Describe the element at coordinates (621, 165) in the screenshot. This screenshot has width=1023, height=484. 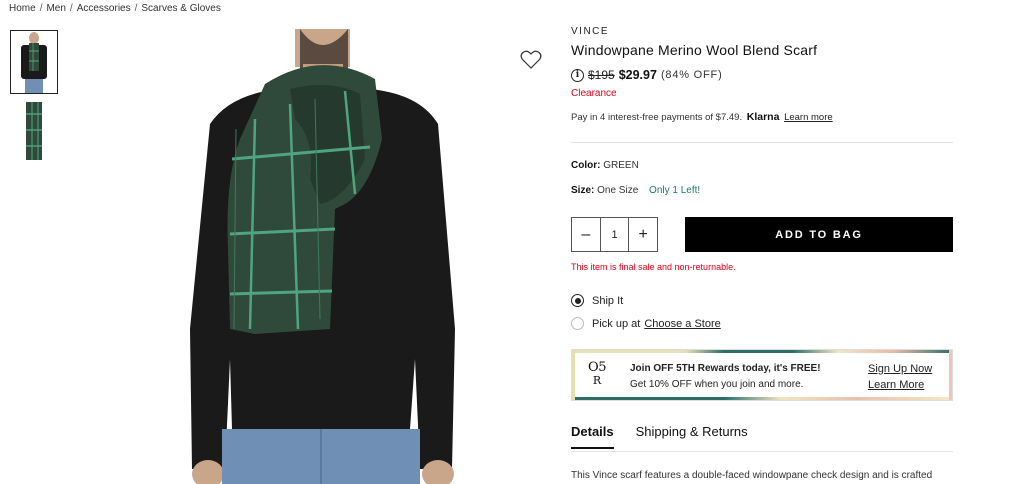
I see `color-value: GREEN` at that location.